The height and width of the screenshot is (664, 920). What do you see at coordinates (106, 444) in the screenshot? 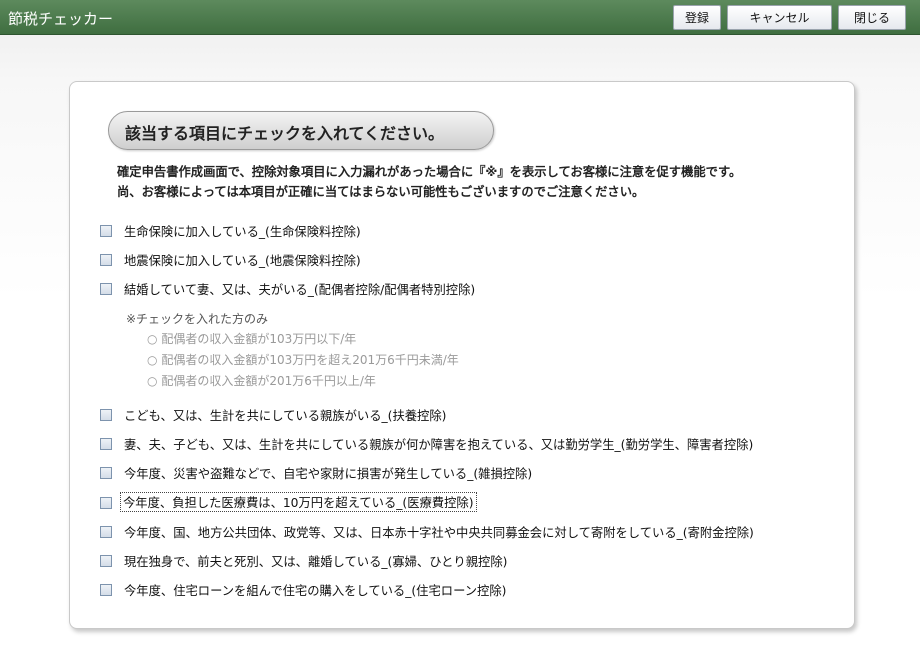
I see `disability-checkbox` at bounding box center [106, 444].